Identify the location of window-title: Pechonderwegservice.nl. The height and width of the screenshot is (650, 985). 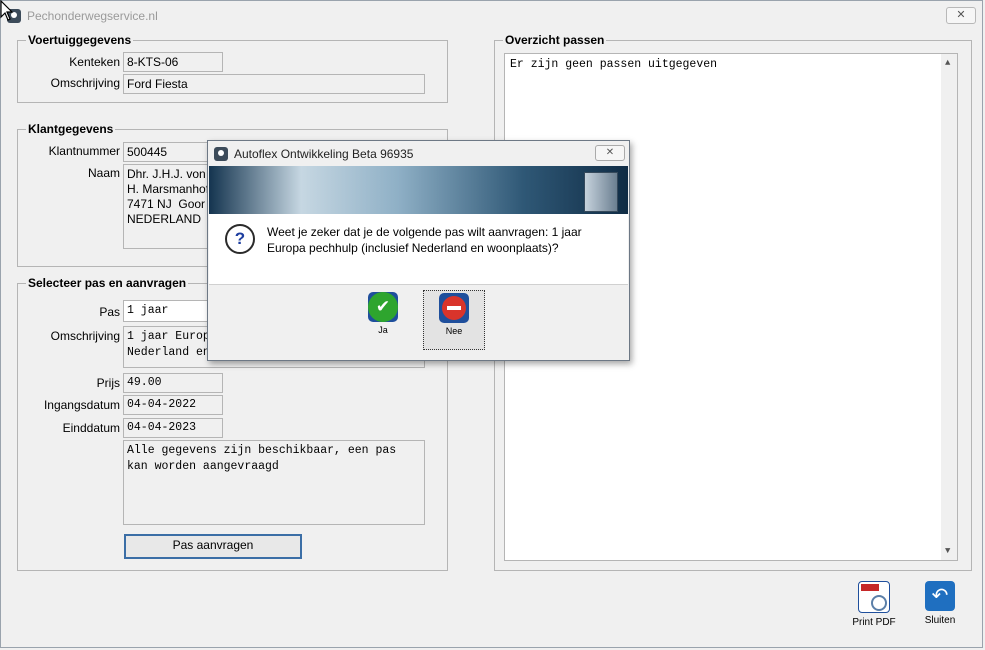
(92, 16).